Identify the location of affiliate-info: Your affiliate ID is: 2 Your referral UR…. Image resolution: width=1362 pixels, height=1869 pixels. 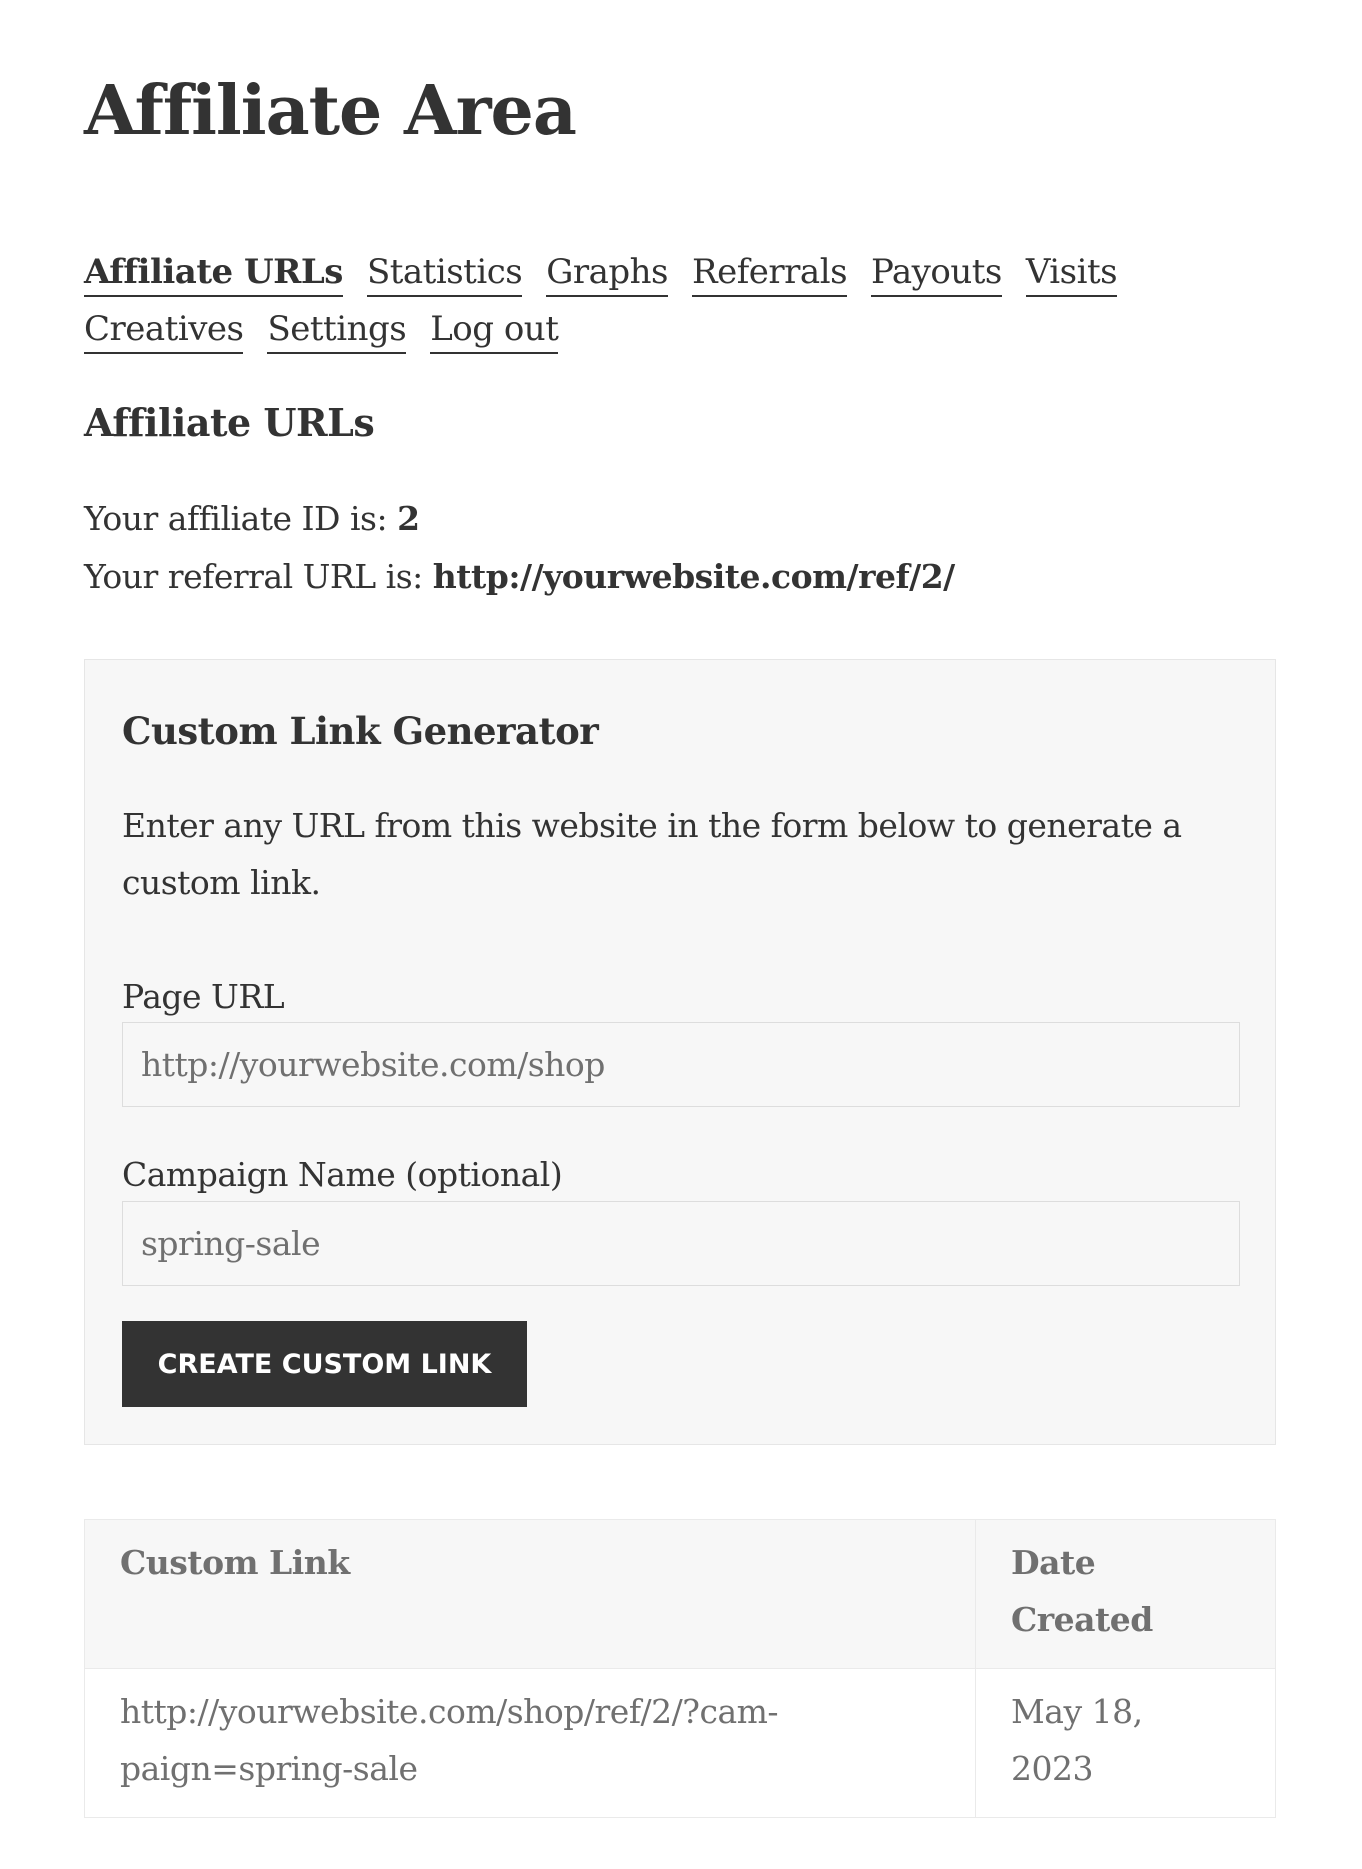
(519, 548).